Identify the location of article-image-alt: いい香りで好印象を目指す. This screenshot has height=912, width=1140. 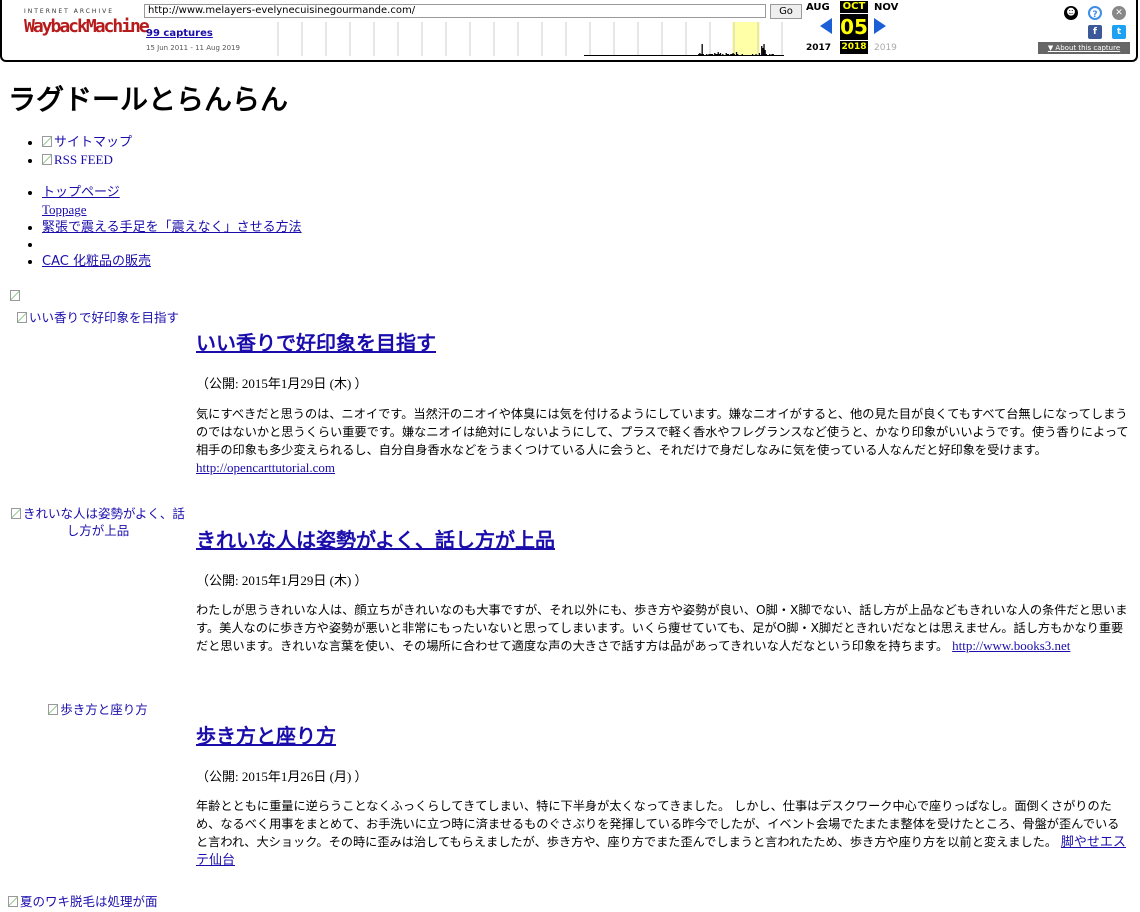
(98, 317).